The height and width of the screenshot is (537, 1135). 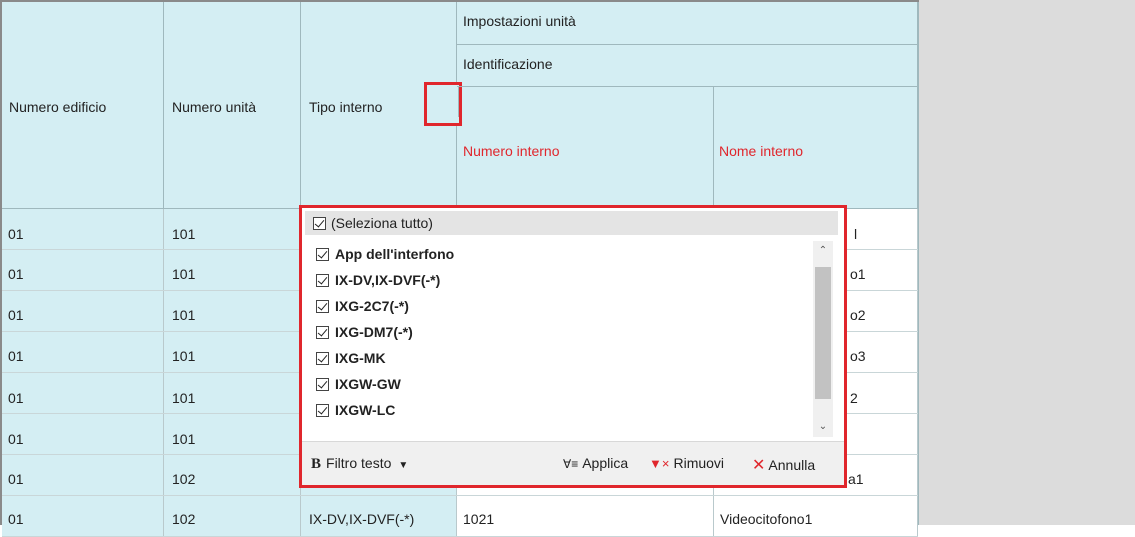 I want to click on filter-item-ixg-mk: IXG-MK, so click(x=351, y=358).